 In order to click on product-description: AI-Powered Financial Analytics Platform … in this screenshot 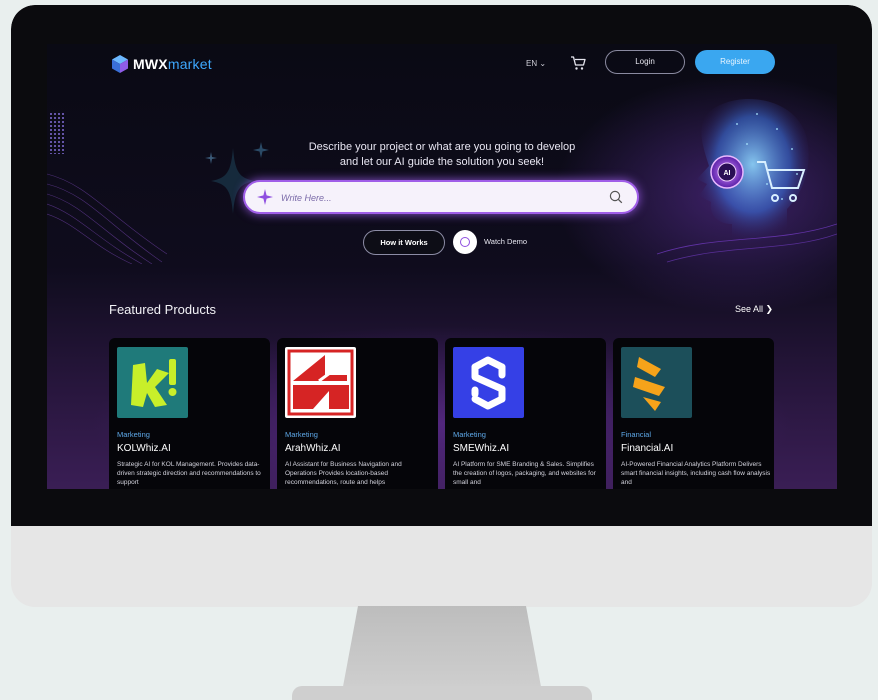, I will do `click(696, 473)`.